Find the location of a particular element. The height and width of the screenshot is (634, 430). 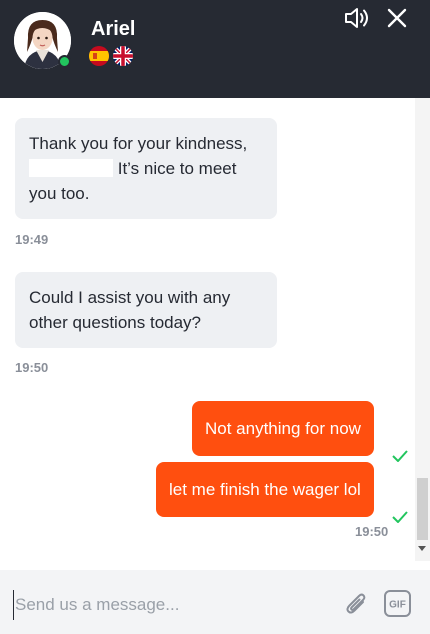

attach-file-button is located at coordinates (357, 604).